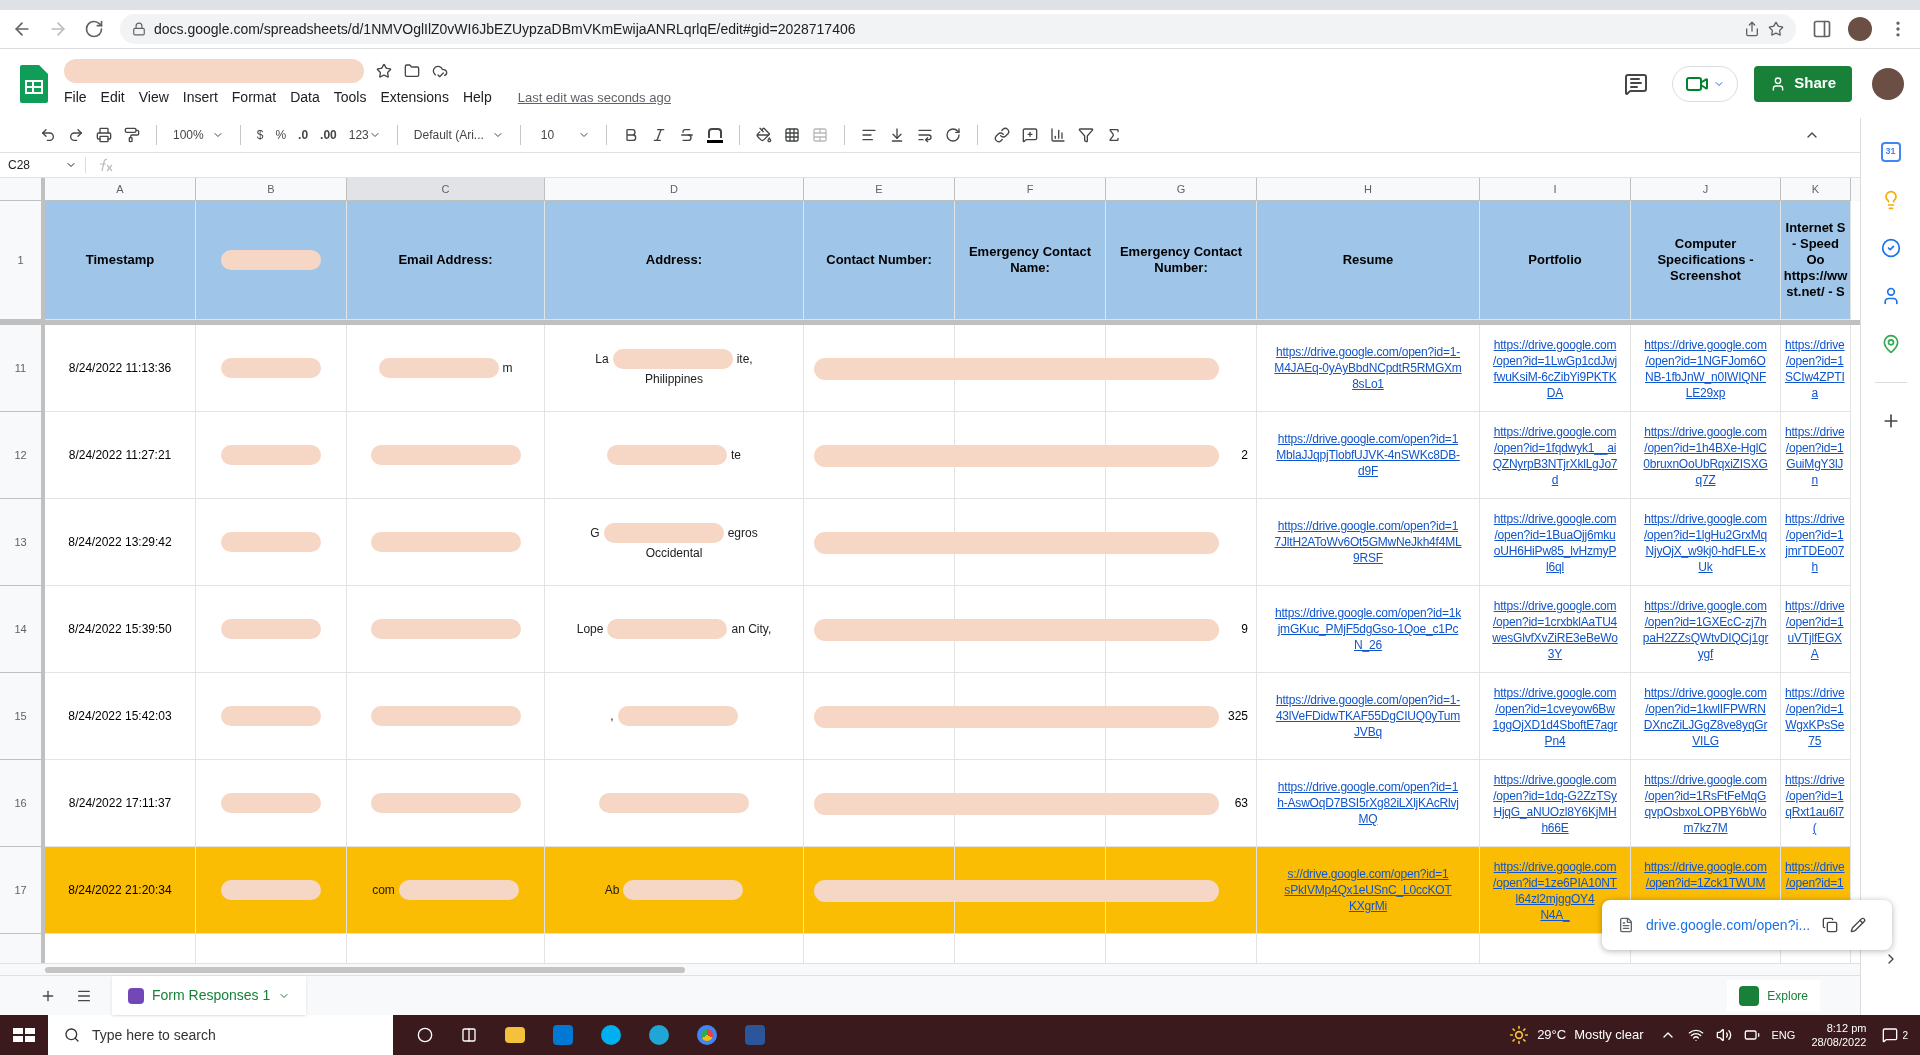  Describe the element at coordinates (958, 29) in the screenshot. I see `address-bar: docs.google.com/spreadsheets/d/1NMVOglIlZ0vWI6JbEZUypzaDBmVKmEwijaANRLqrlqE/edit#gid=2028717406` at that location.